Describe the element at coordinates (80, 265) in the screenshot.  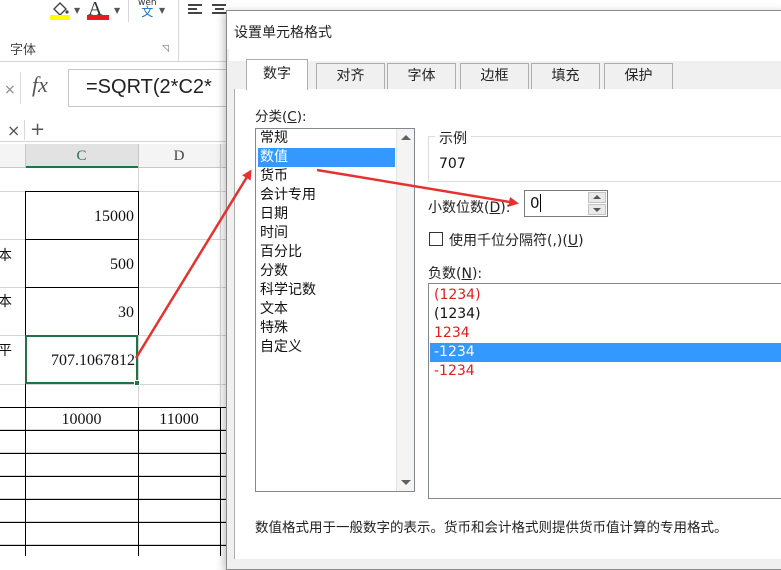
I see `cell-c-value: 500` at that location.